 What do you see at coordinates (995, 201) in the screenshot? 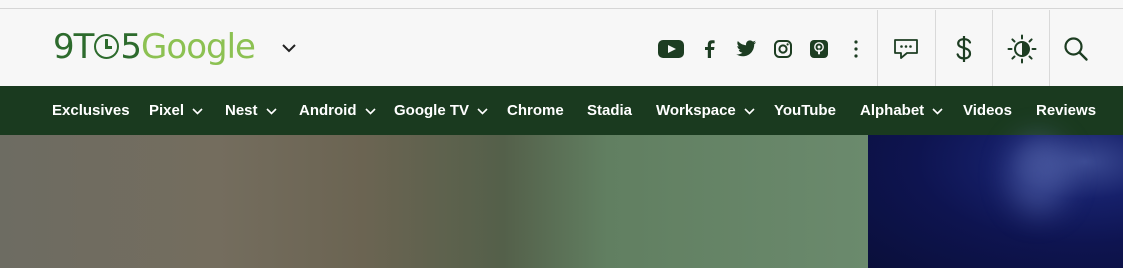
I see `featured-image-secondary` at bounding box center [995, 201].